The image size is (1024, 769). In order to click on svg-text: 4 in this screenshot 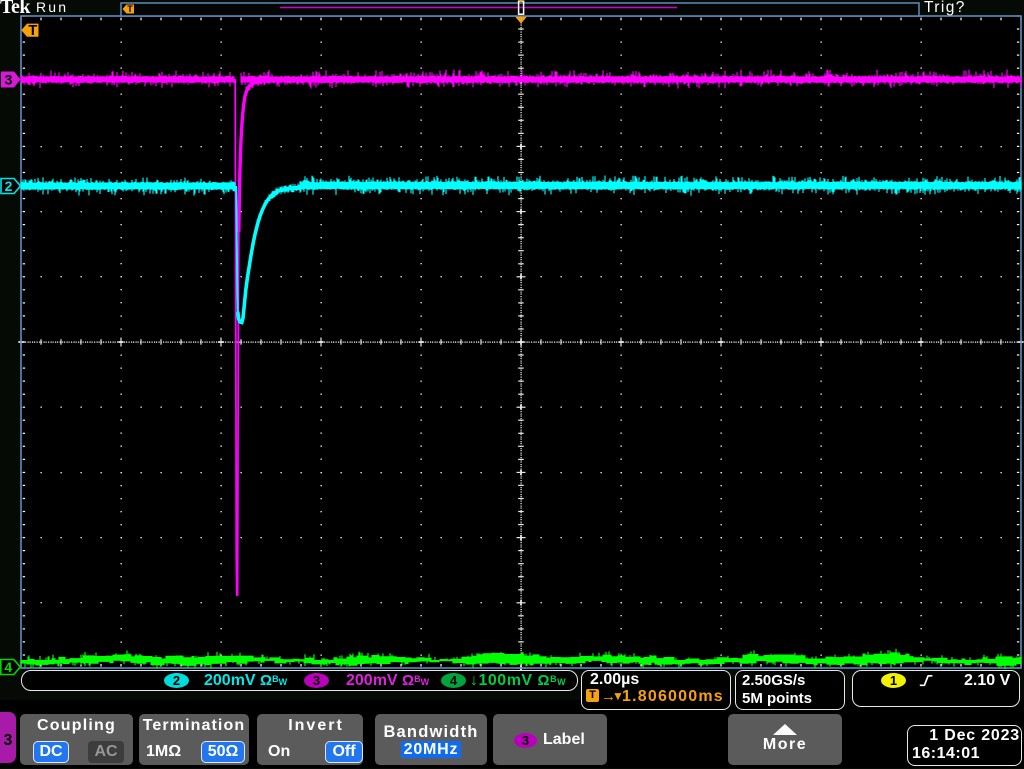, I will do `click(8, 667)`.